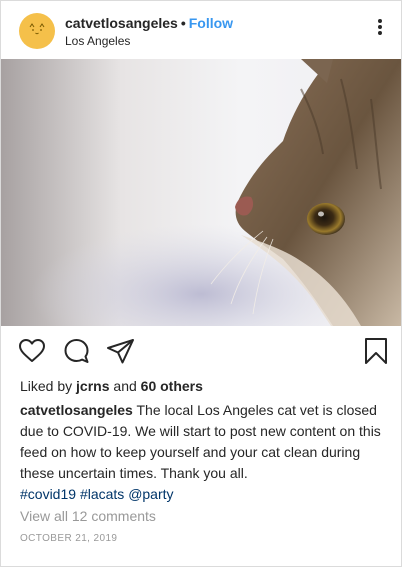 Image resolution: width=402 pixels, height=567 pixels. I want to click on hashtag-link: #covid19, so click(48, 494).